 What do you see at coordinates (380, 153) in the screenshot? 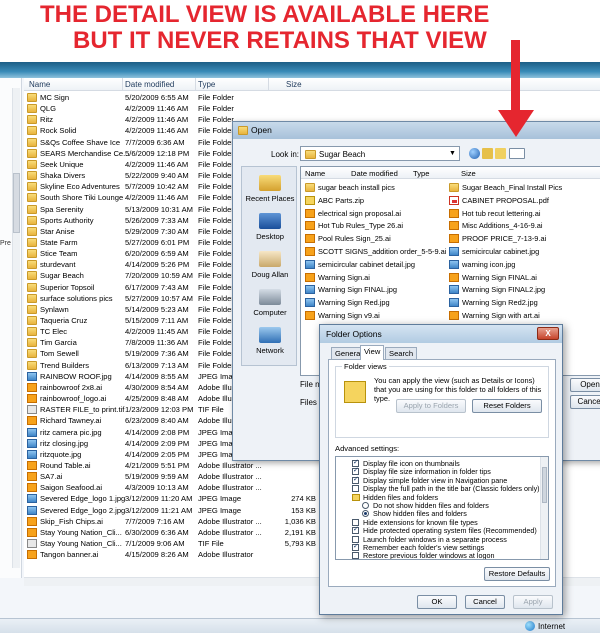
I see `look-in-select: Sugar Beach ▼` at bounding box center [380, 153].